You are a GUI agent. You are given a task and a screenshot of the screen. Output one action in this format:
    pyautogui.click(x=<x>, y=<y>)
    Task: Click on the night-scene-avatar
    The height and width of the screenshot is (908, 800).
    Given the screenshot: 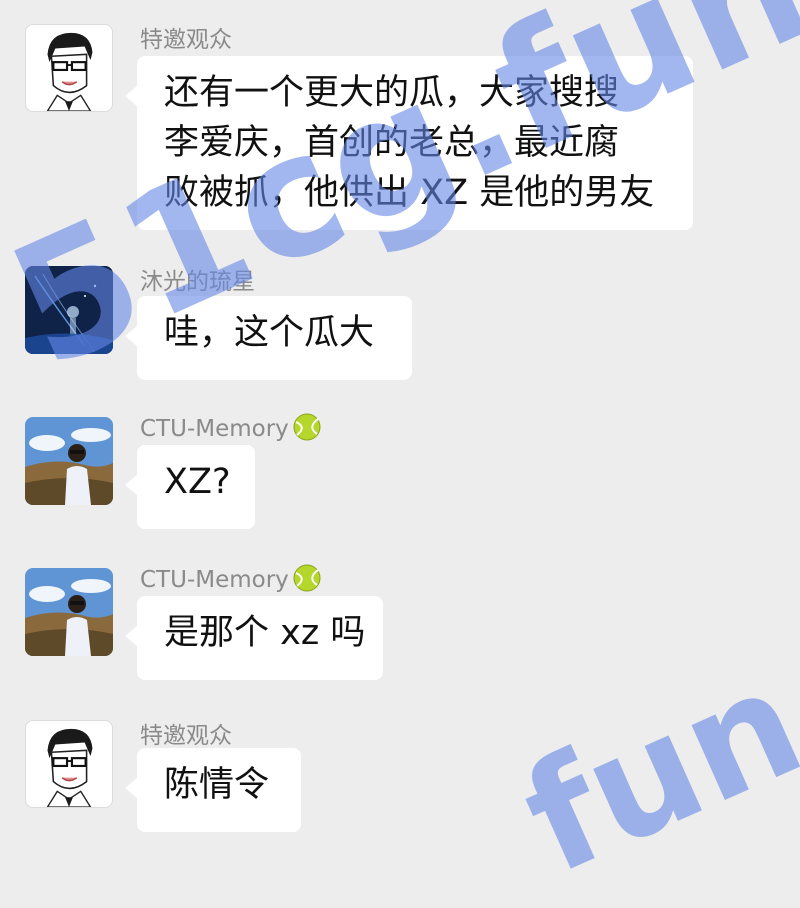 What is the action you would take?
    pyautogui.click(x=69, y=310)
    